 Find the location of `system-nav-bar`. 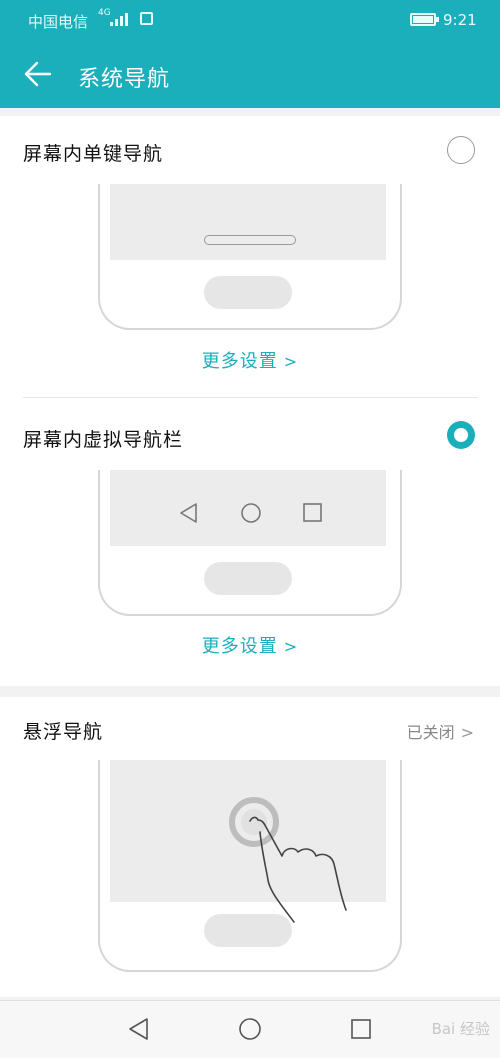

system-nav-bar is located at coordinates (250, 1029).